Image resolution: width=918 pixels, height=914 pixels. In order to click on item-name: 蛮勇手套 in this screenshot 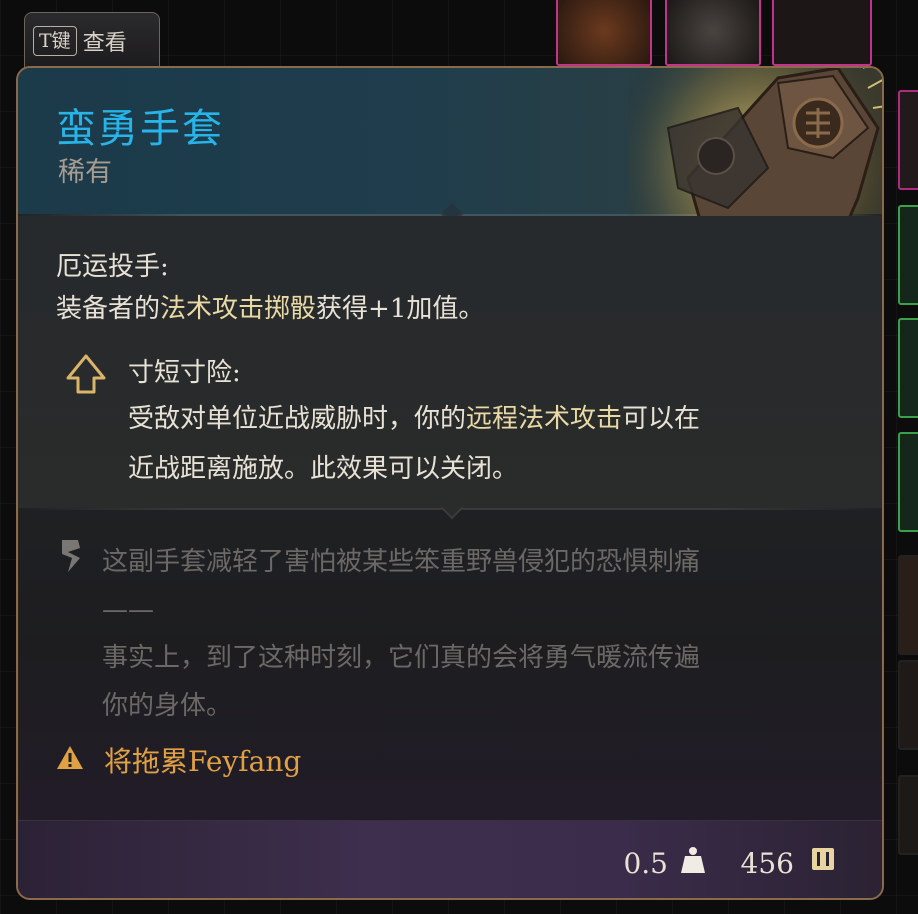, I will do `click(140, 129)`.